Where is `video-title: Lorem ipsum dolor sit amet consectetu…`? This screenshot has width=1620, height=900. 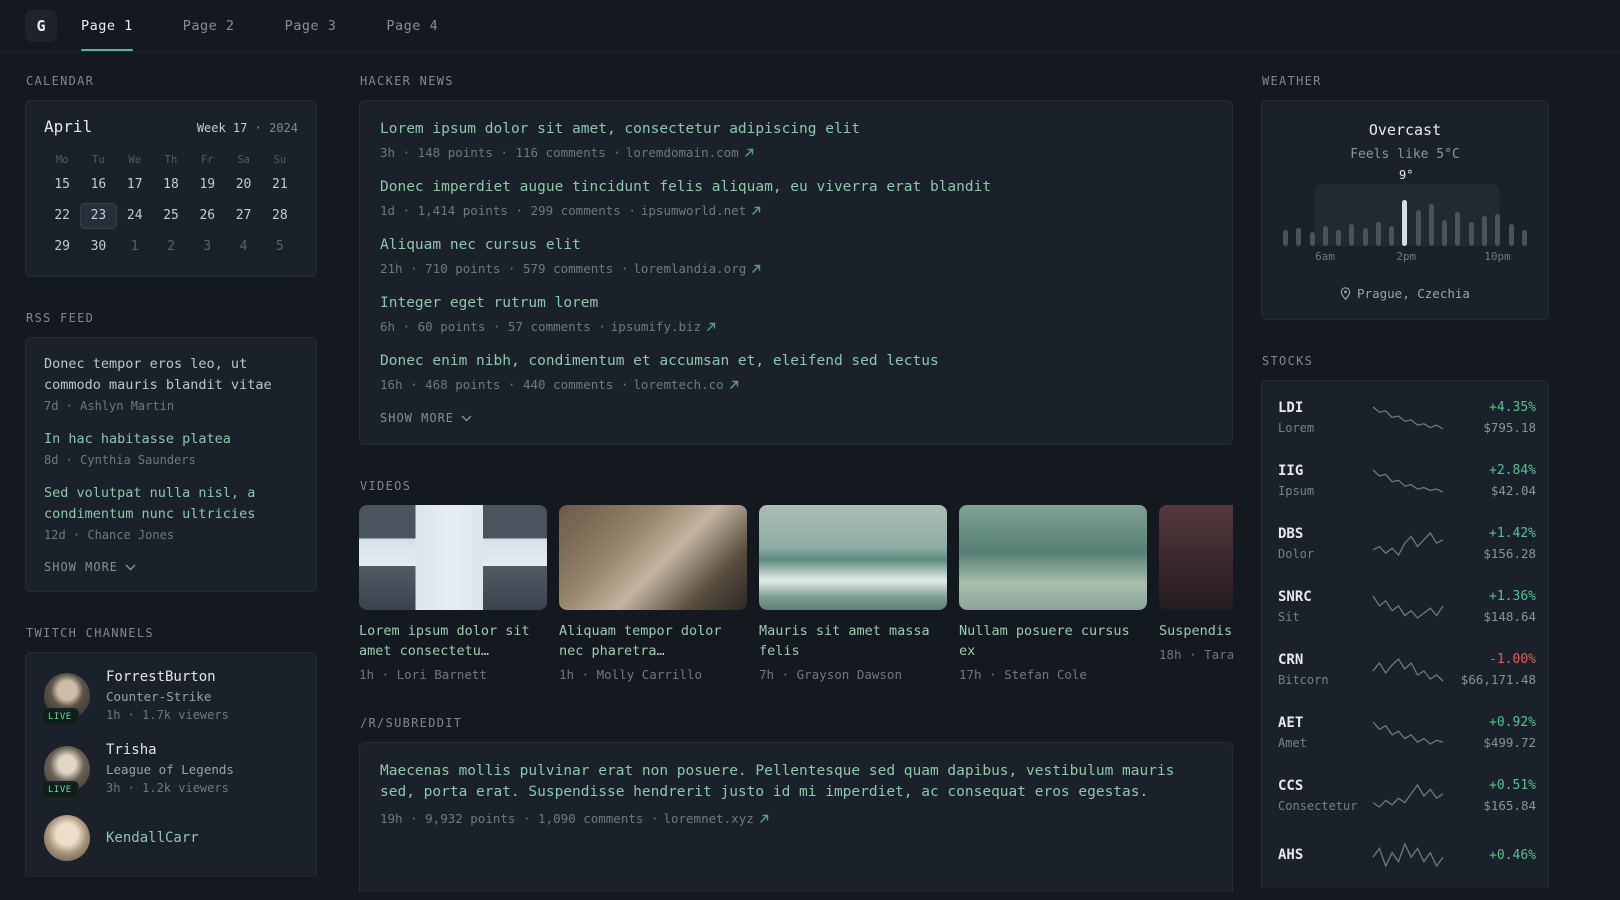 video-title: Lorem ipsum dolor sit amet consectetu… is located at coordinates (453, 641).